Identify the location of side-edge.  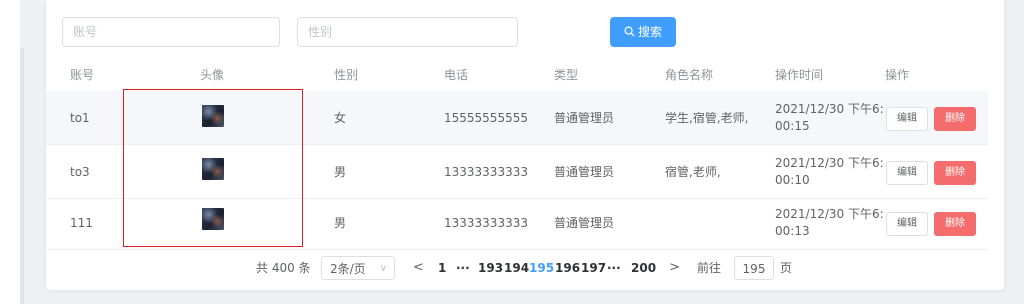
(12, 152).